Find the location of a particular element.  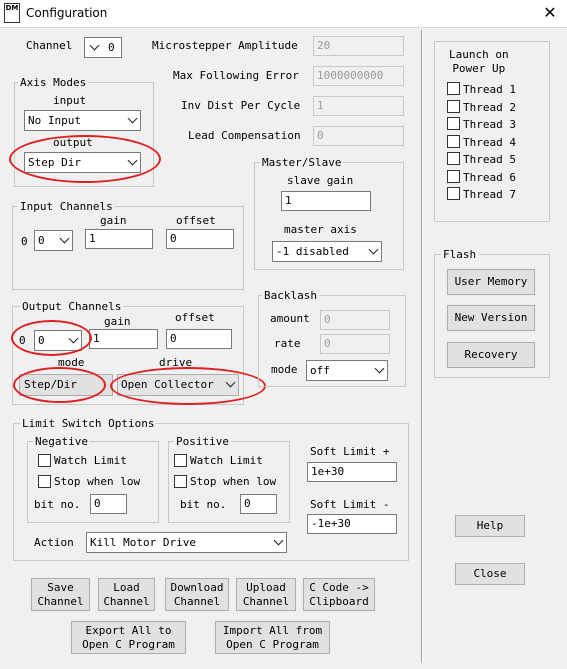

backlash-mode-value: off is located at coordinates (320, 370).